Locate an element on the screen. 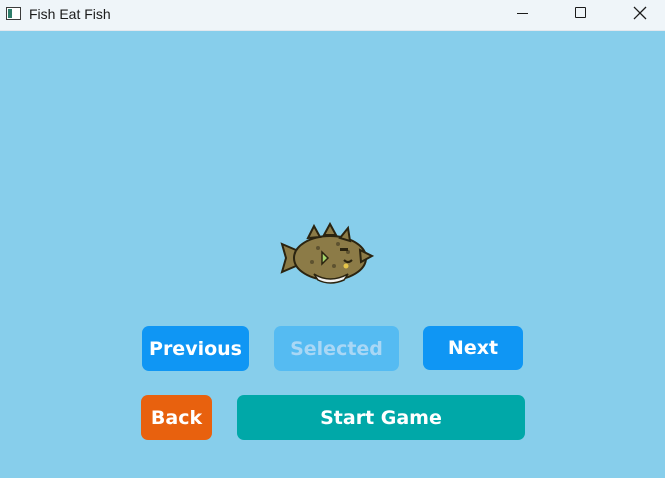 This screenshot has width=665, height=478. minimize-icon is located at coordinates (522, 13).